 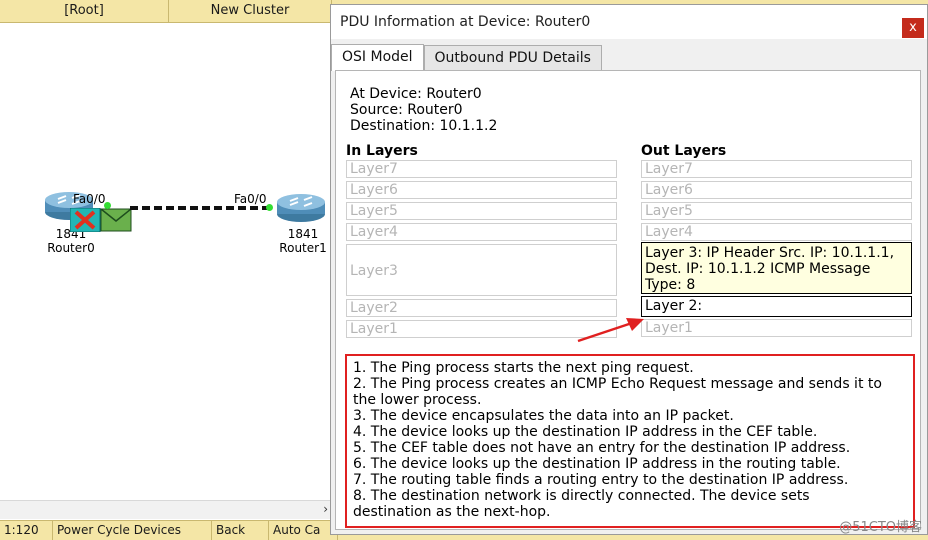 I want to click on out-layer3-line3: Type: 8, so click(x=670, y=285).